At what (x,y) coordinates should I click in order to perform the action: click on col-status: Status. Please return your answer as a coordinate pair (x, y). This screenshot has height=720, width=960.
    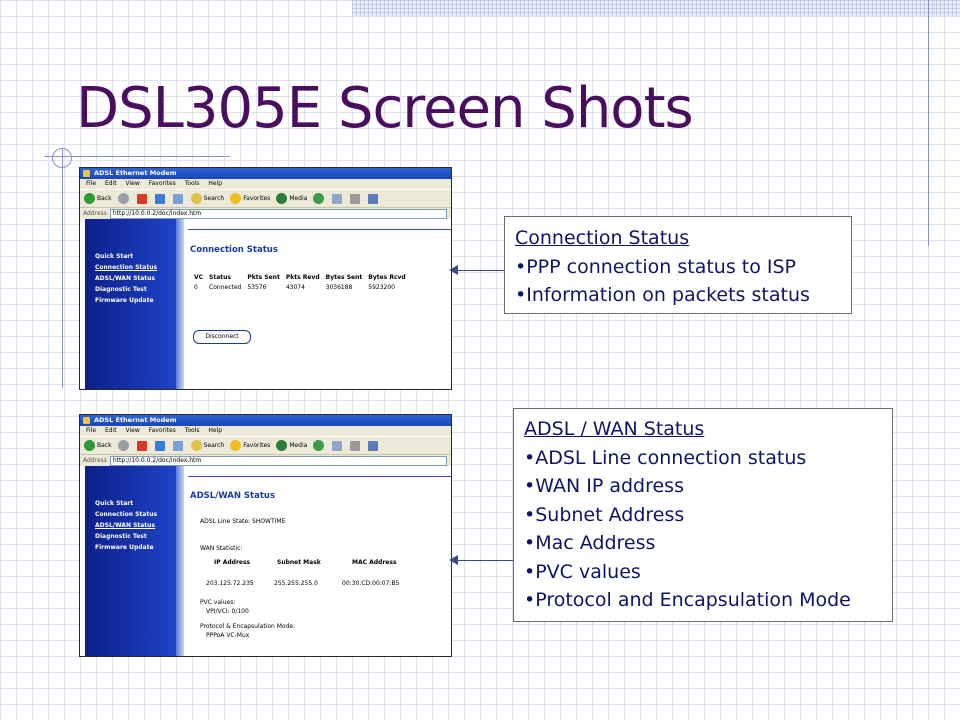
    Looking at the image, I should click on (220, 277).